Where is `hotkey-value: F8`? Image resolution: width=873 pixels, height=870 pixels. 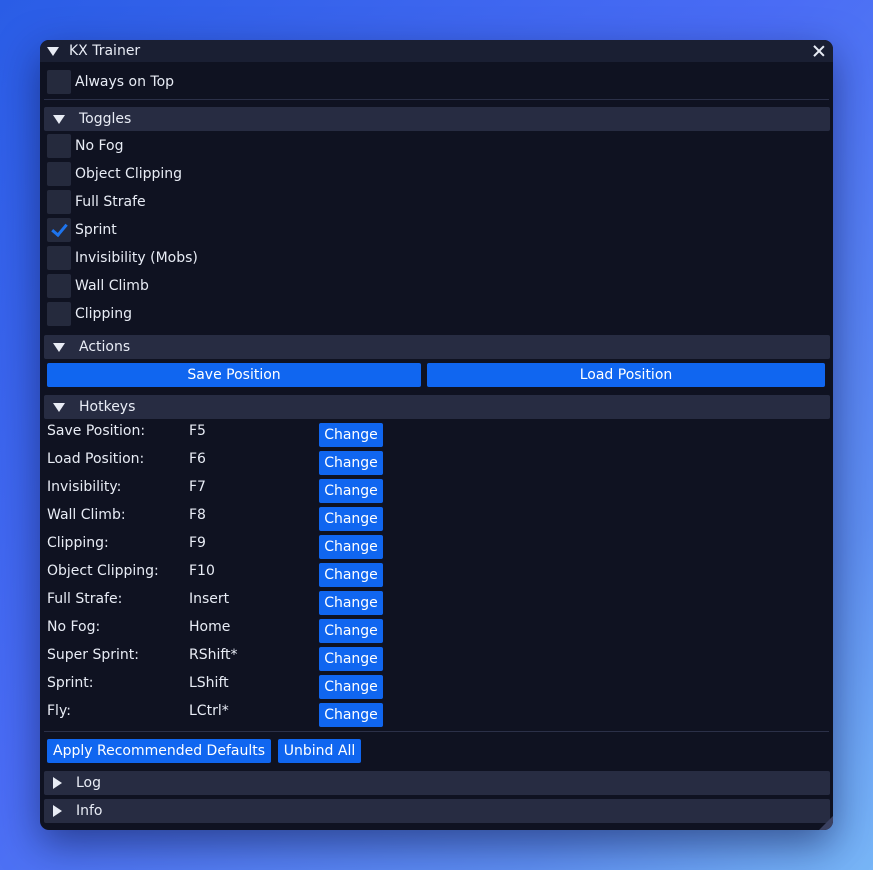
hotkey-value: F8 is located at coordinates (197, 515).